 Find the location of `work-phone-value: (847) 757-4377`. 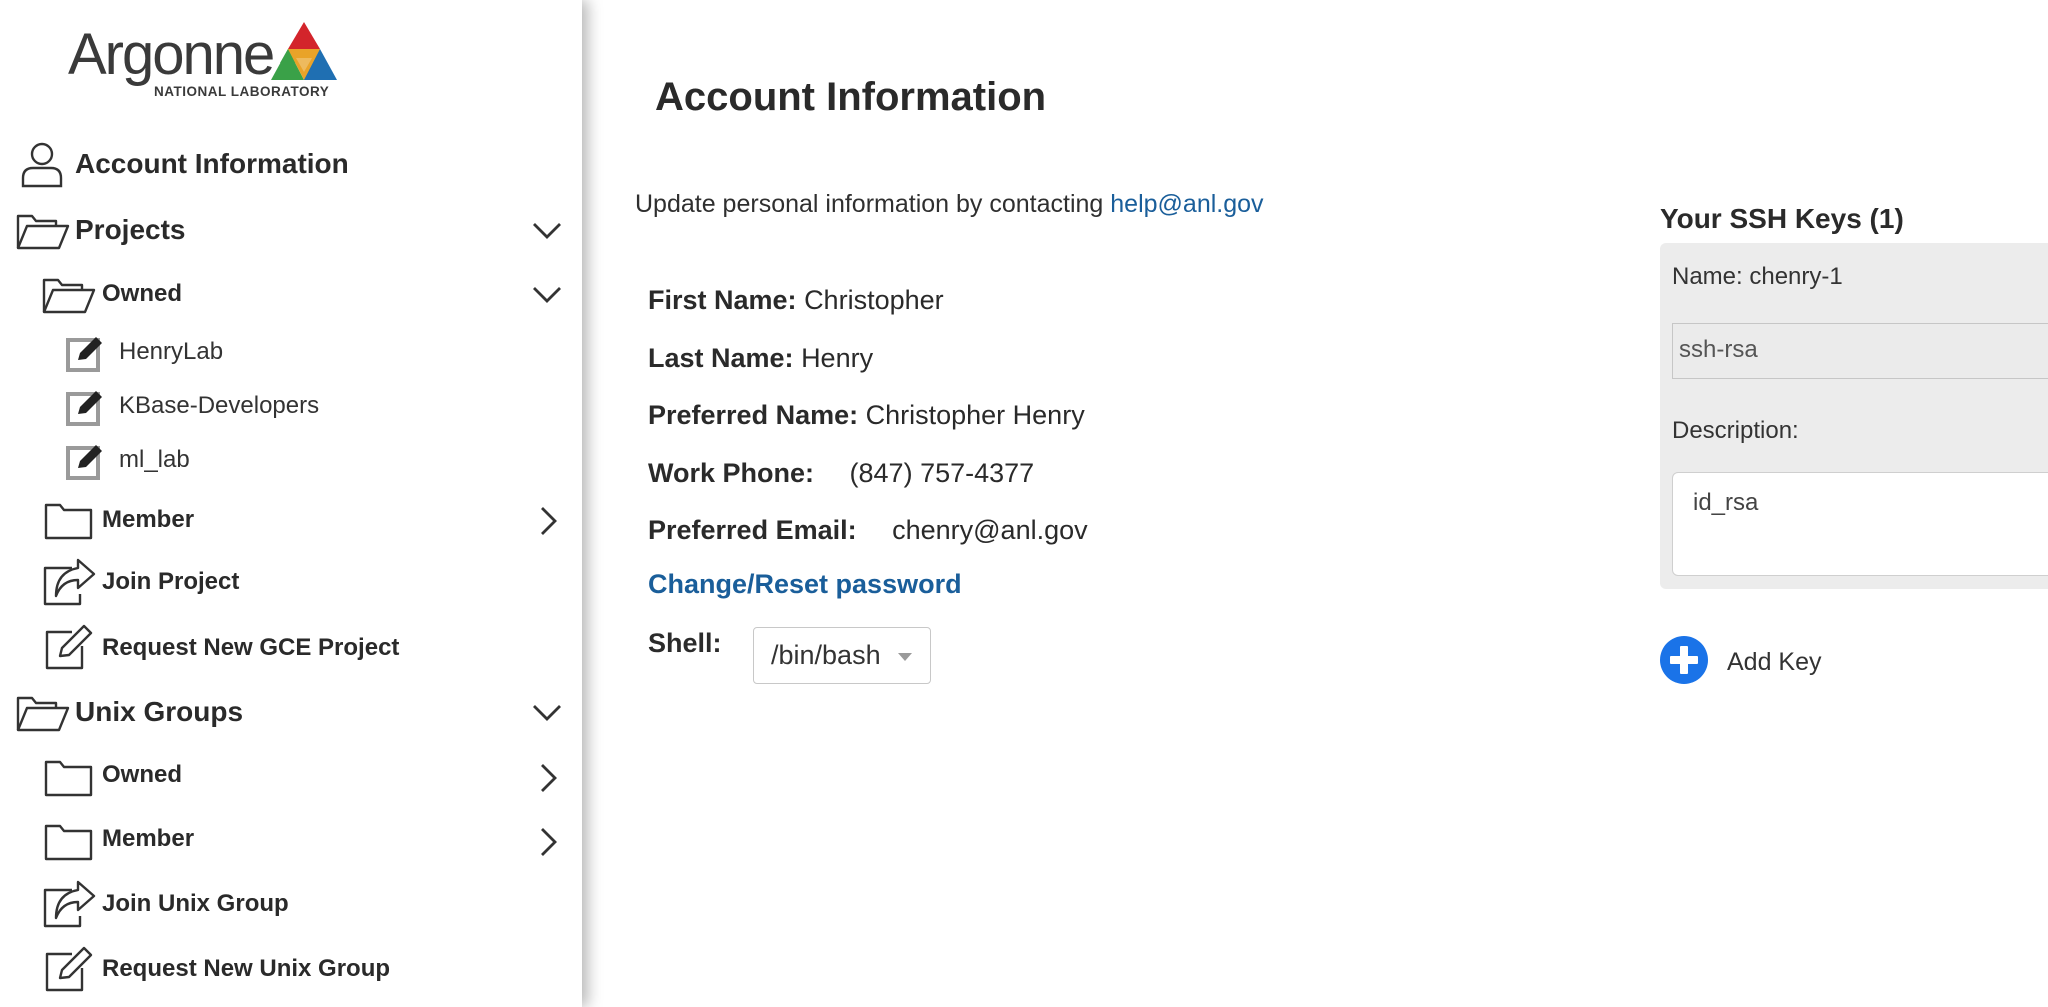

work-phone-value: (847) 757-4377 is located at coordinates (942, 473).